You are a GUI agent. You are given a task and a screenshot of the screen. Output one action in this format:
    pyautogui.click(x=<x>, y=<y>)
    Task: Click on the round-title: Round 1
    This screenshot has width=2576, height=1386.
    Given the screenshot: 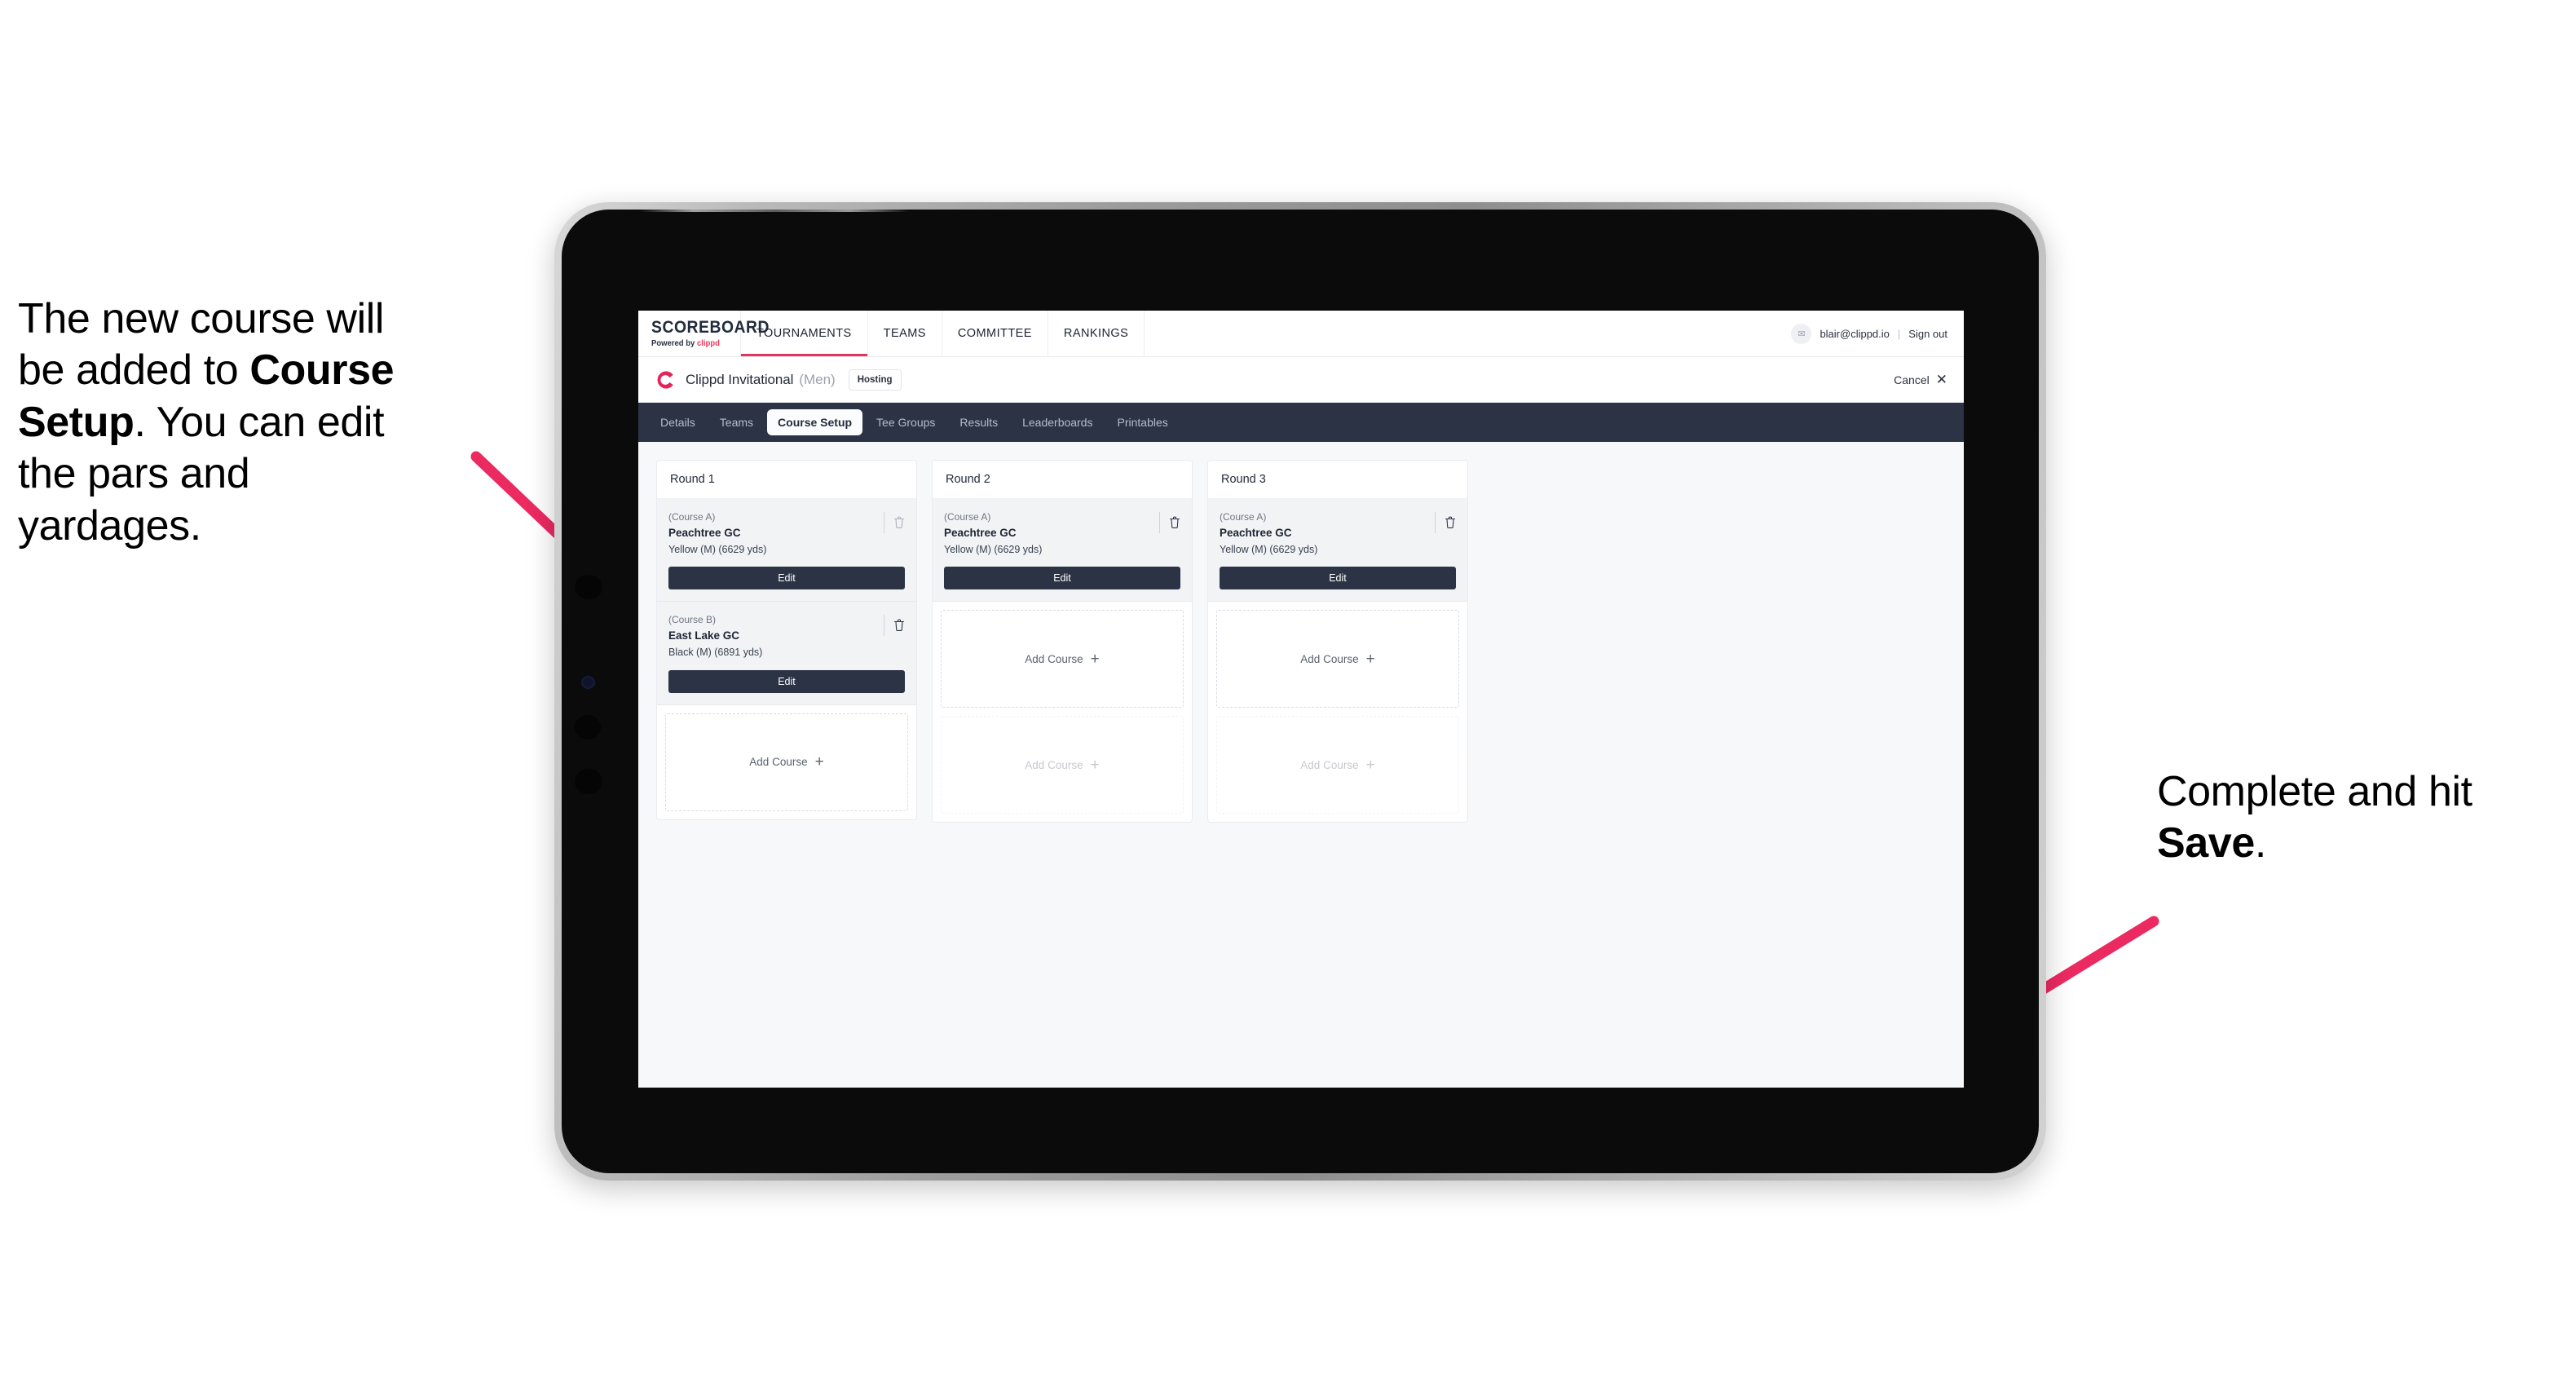 What is the action you would take?
    pyautogui.click(x=786, y=480)
    